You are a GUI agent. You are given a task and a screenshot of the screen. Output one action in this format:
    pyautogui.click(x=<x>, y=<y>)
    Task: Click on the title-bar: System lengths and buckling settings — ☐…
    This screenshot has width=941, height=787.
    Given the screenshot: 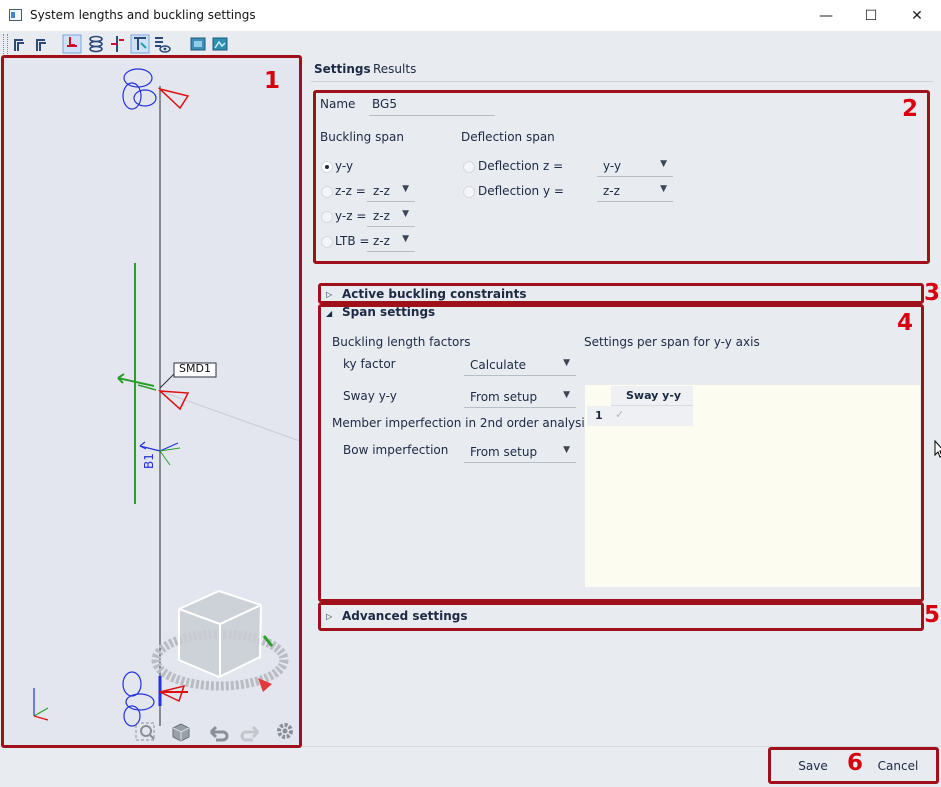 What is the action you would take?
    pyautogui.click(x=470, y=15)
    